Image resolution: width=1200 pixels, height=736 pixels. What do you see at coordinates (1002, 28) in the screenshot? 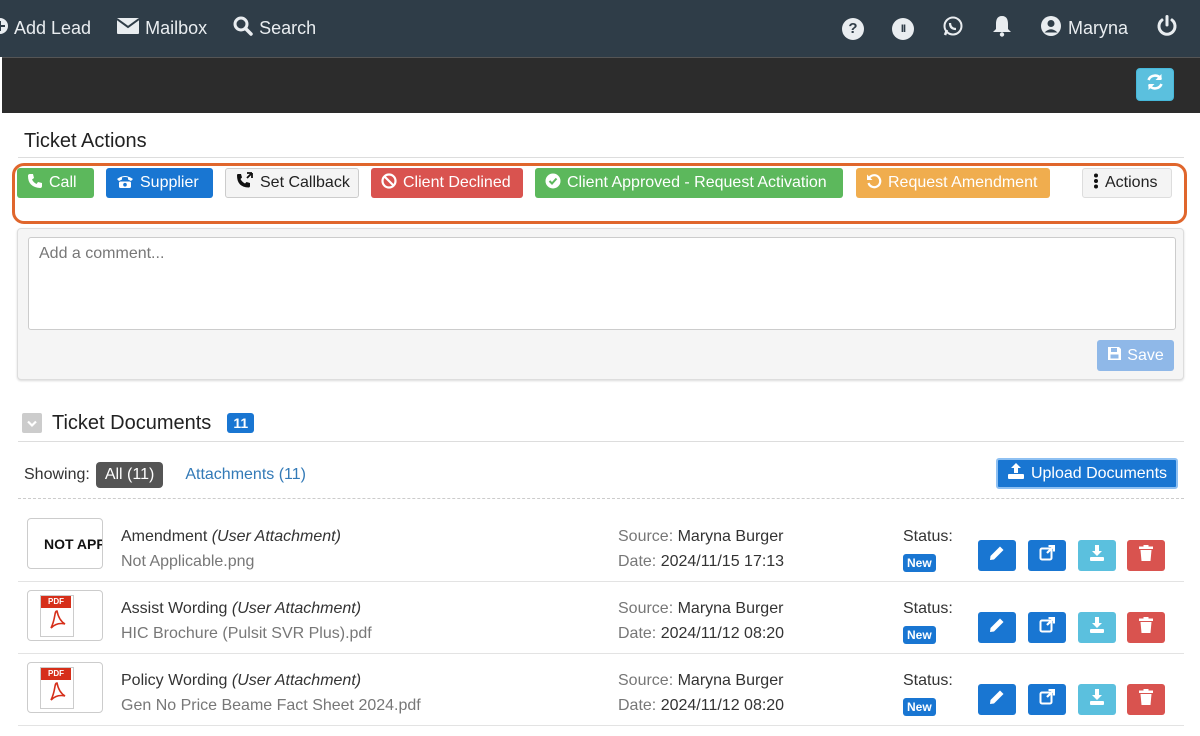
I see `bell-icon` at bounding box center [1002, 28].